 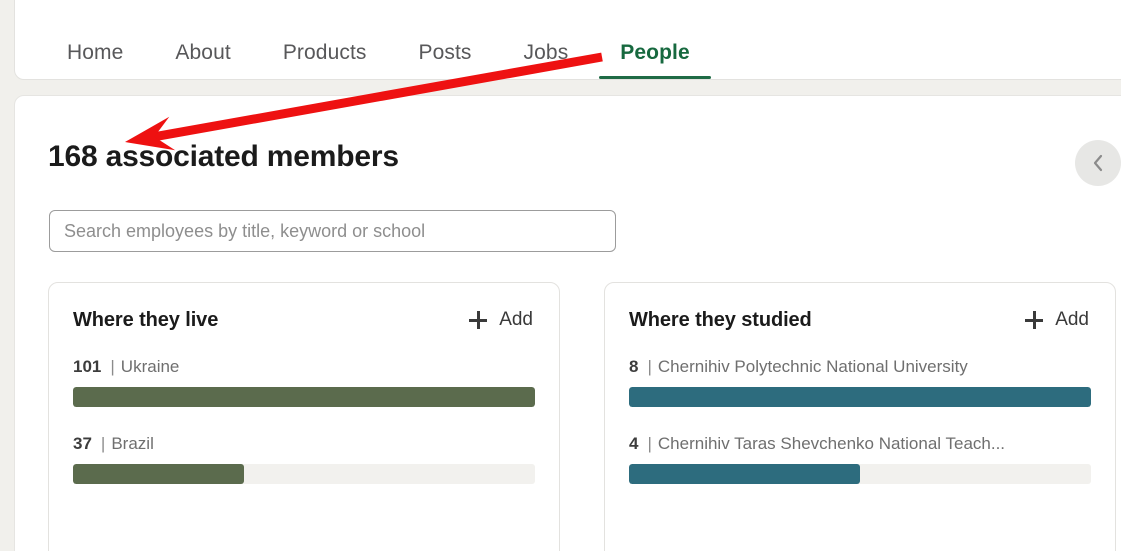 What do you see at coordinates (654, 60) in the screenshot?
I see `nav-tab-people: People` at bounding box center [654, 60].